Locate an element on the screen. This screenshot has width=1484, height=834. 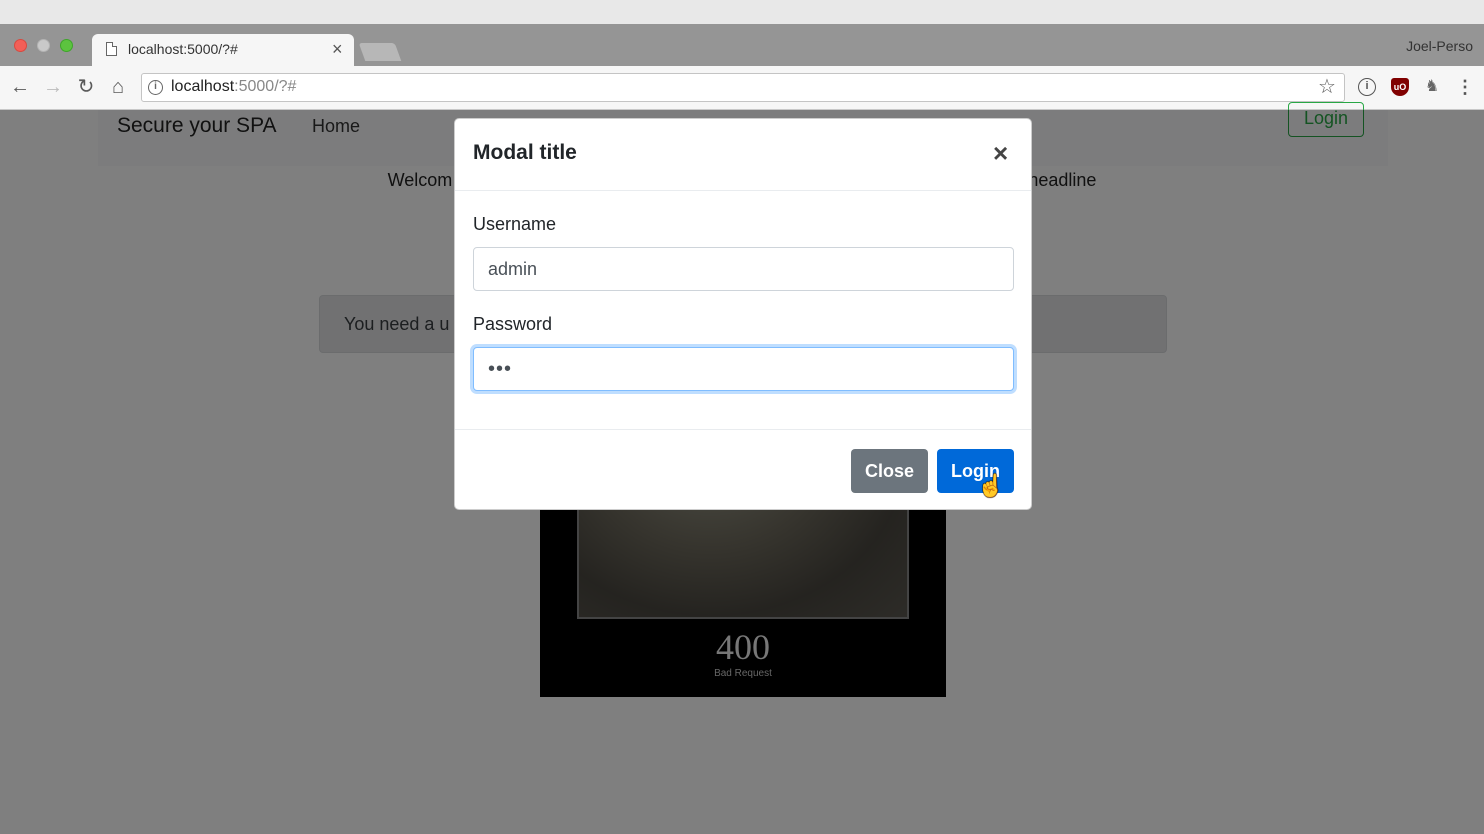
window-minimize-icon is located at coordinates (43, 45).